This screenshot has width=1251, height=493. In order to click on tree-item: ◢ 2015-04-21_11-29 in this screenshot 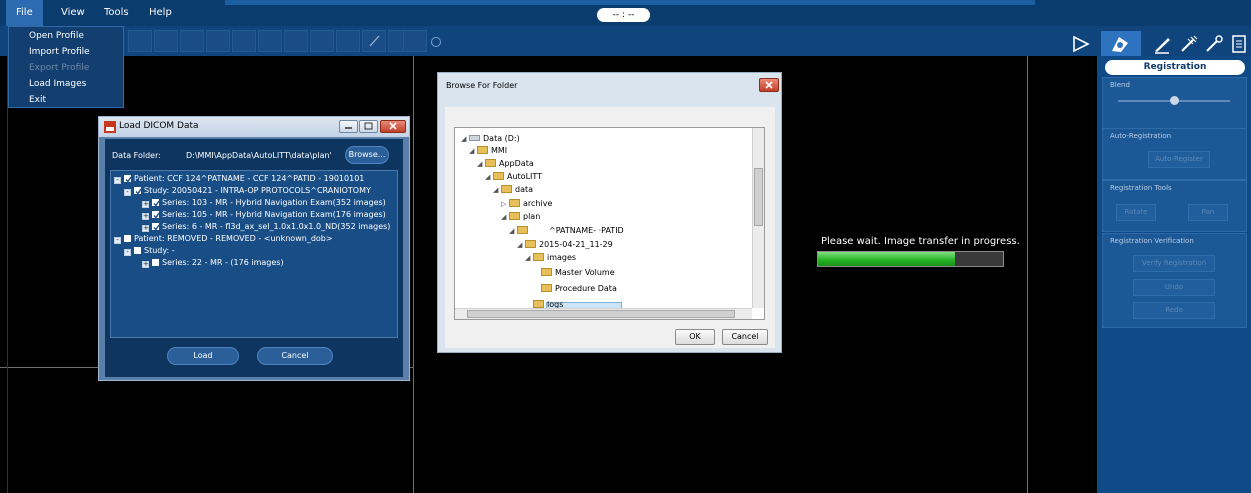, I will do `click(565, 244)`.